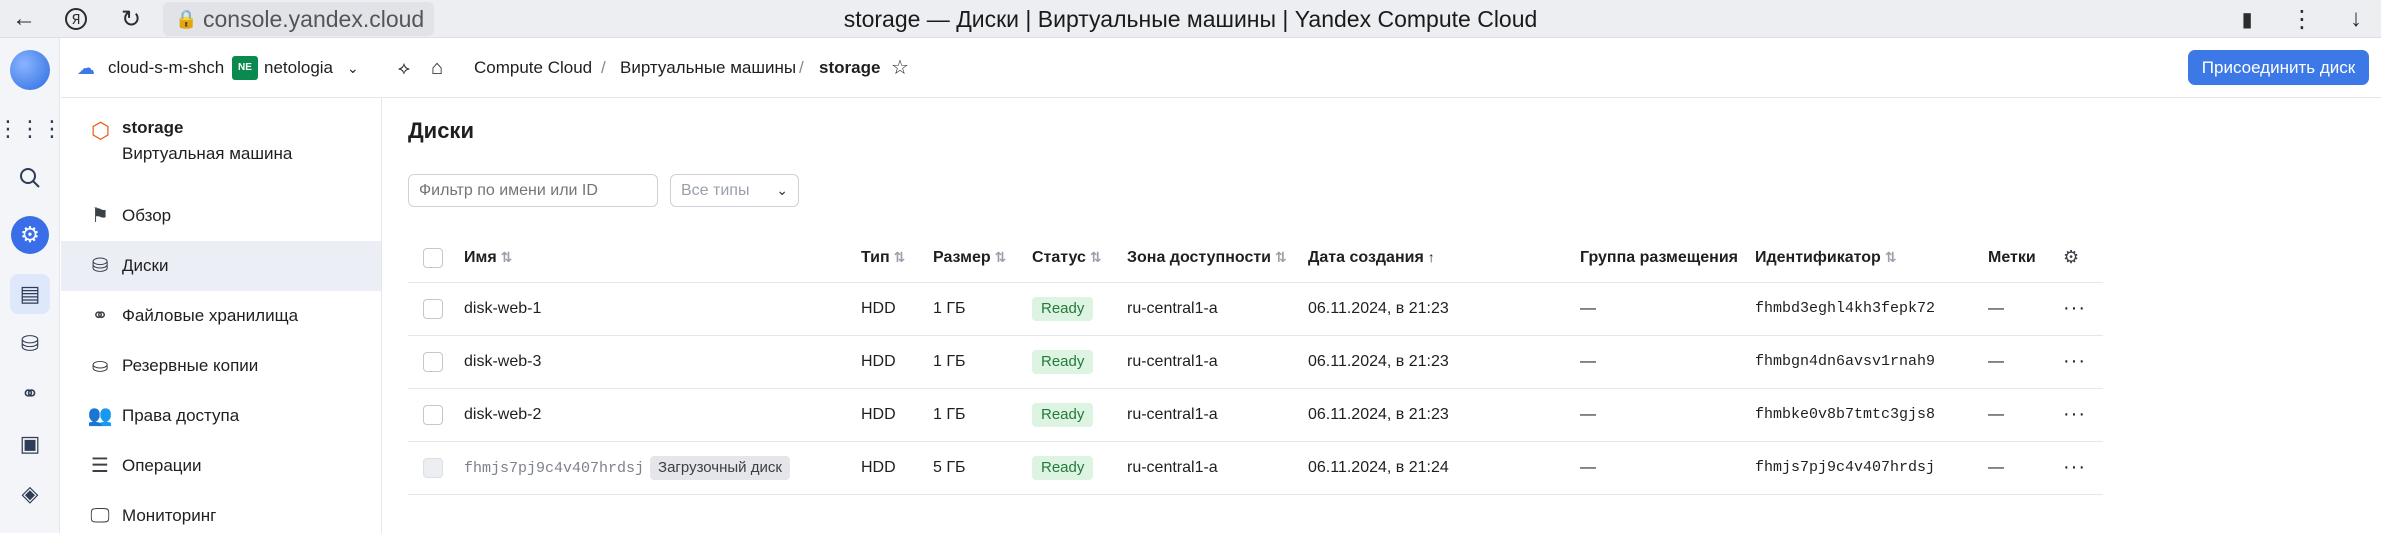  Describe the element at coordinates (433, 257) in the screenshot. I see `select-all-checkbox` at that location.